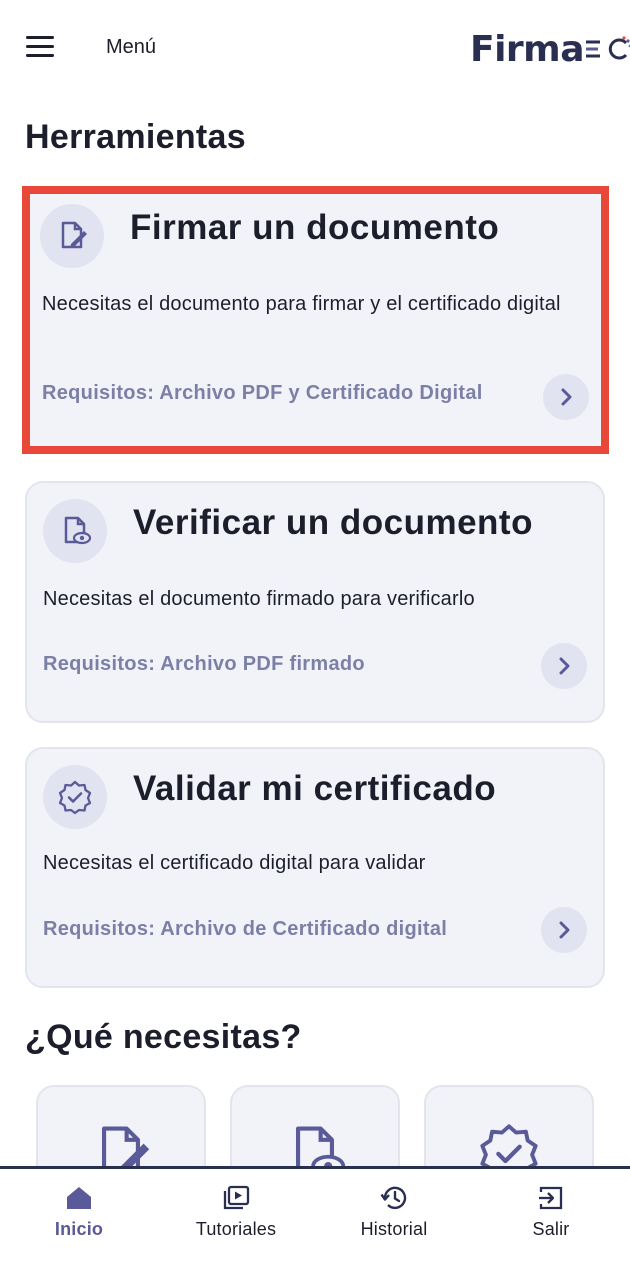 The image size is (630, 1280). Describe the element at coordinates (394, 1229) in the screenshot. I see `nav-label: Historial` at that location.